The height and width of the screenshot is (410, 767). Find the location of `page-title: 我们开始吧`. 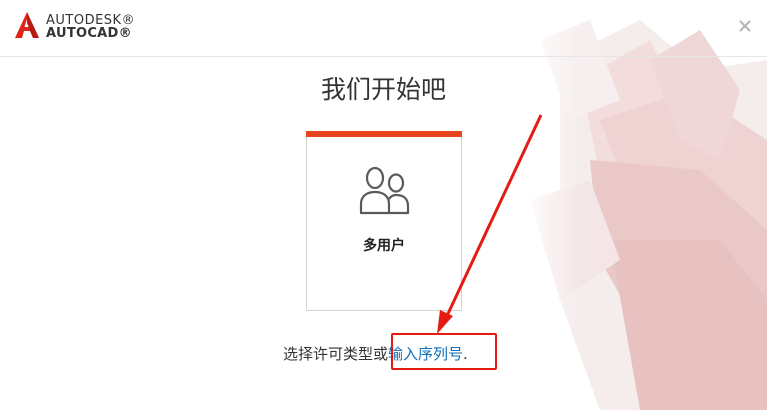

page-title: 我们开始吧 is located at coordinates (383, 89).